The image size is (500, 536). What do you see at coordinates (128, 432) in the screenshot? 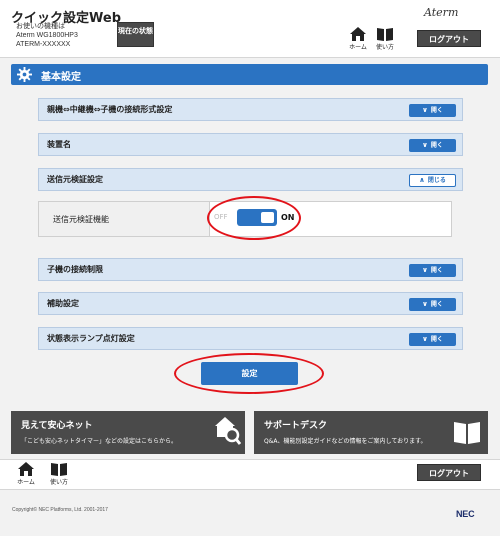
I see `promo-mieteanshin: 見えて安心ネット 「こども安心ネットタイマー」などの設定はこちらから。` at bounding box center [128, 432].